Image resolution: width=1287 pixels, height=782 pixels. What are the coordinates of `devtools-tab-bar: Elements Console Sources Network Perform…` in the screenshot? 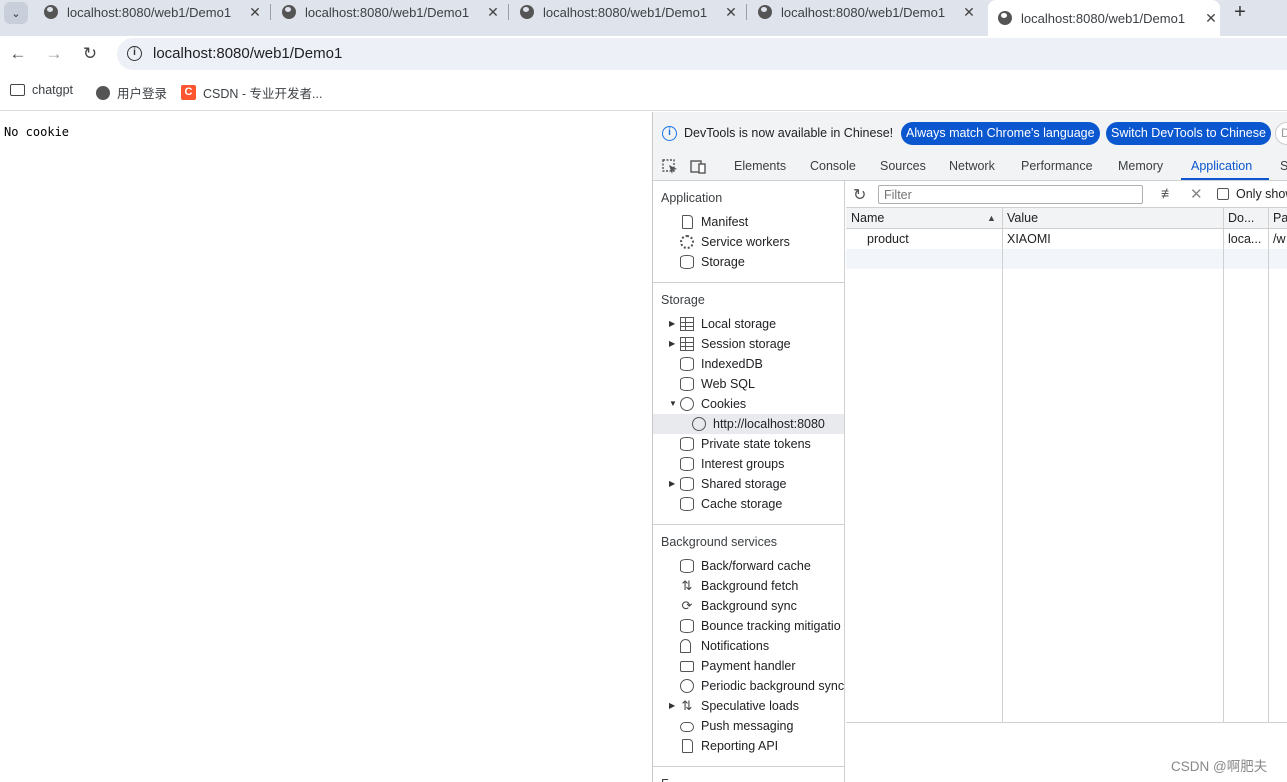 It's located at (970, 167).